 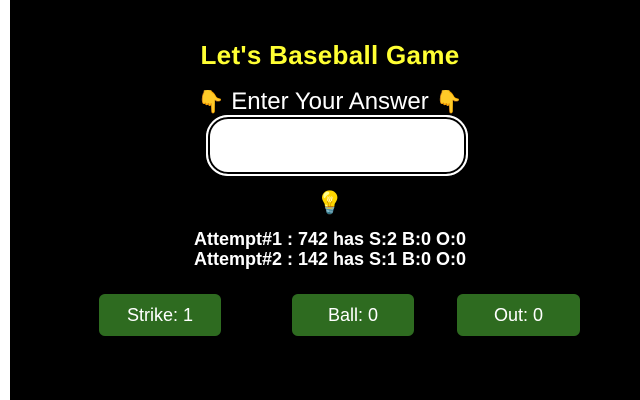 I want to click on ball-button: Ball: 0, so click(x=353, y=315).